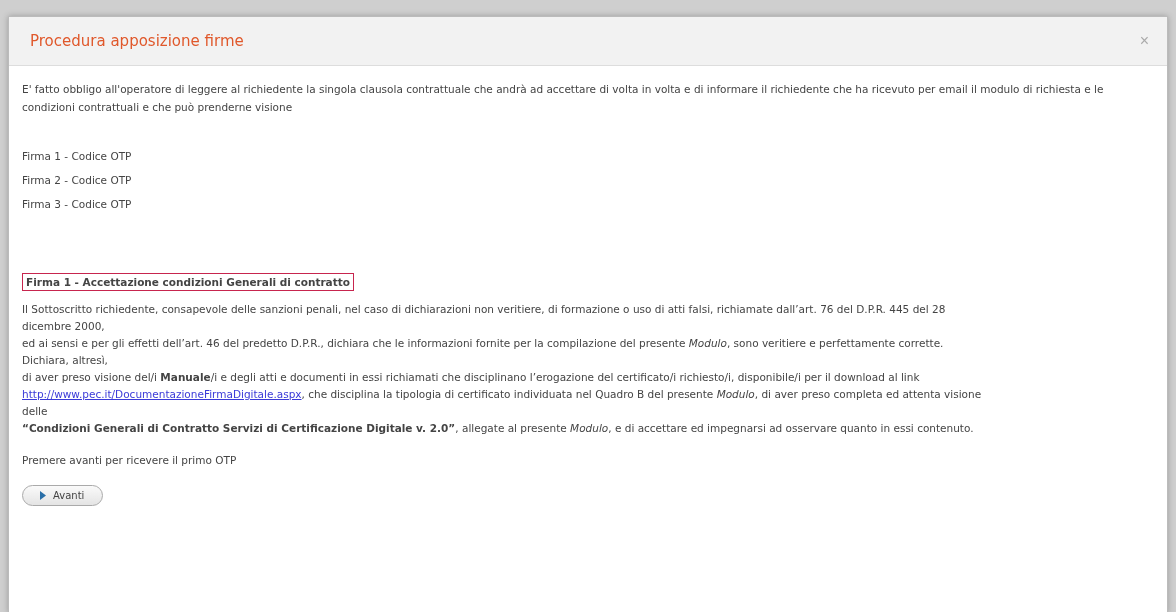 The image size is (1176, 612). What do you see at coordinates (137, 41) in the screenshot?
I see `dialog-title: Procedura apposizione firme` at bounding box center [137, 41].